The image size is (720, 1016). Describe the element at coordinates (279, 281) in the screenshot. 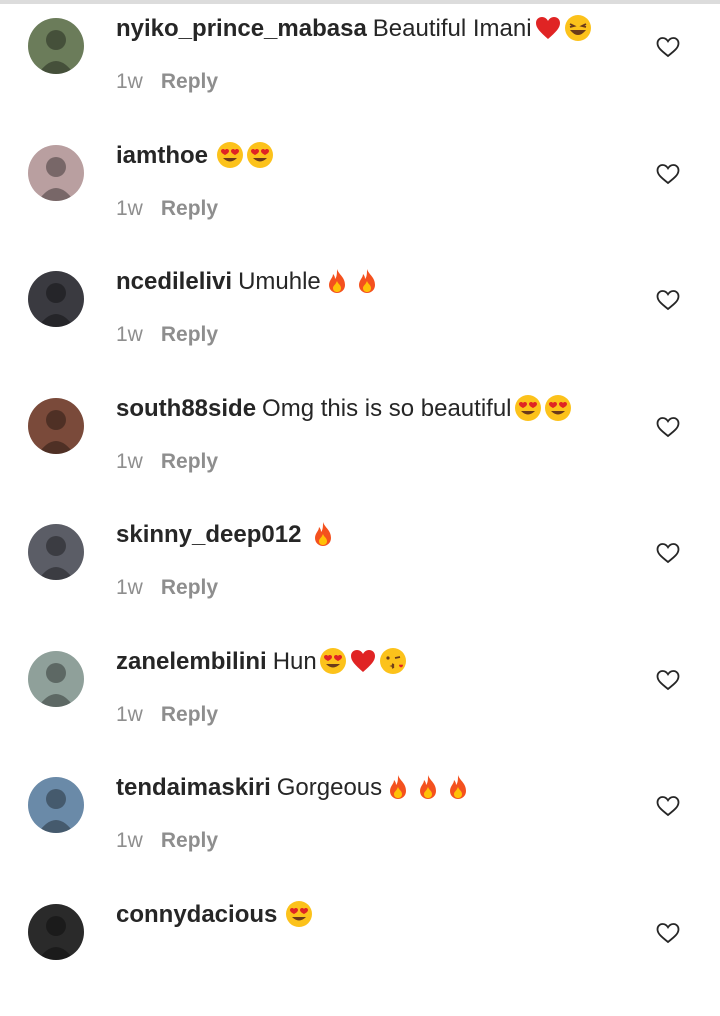

I see `comment-text: Umuhle` at that location.